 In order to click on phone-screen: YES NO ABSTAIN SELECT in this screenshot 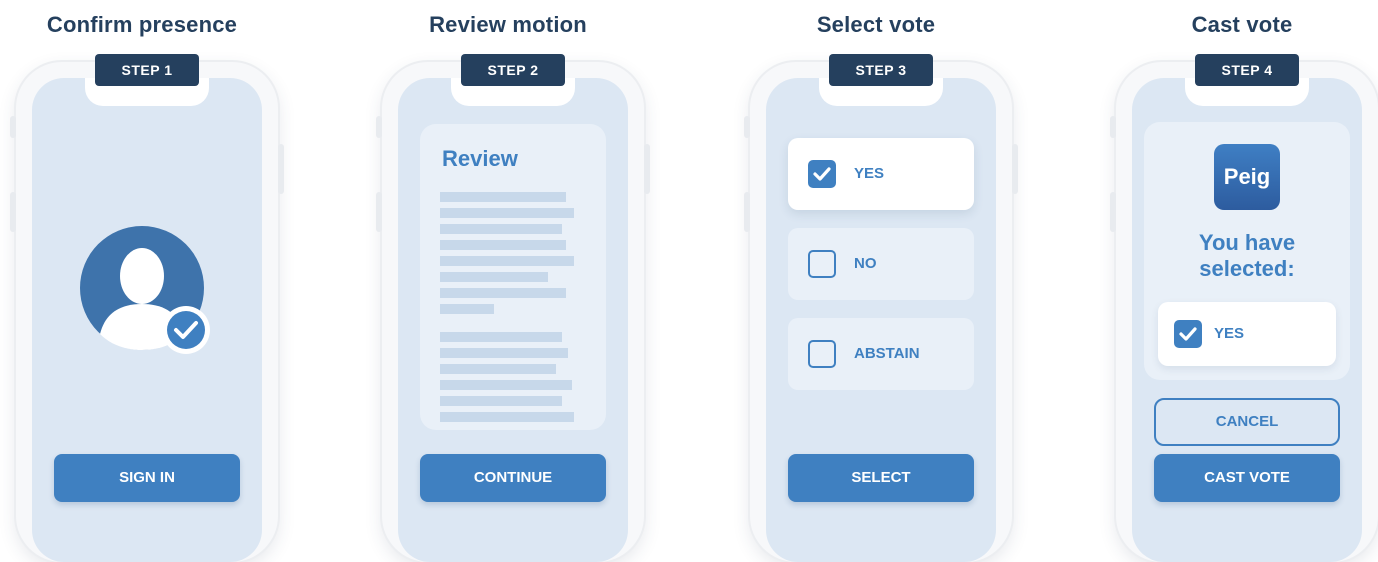, I will do `click(881, 320)`.